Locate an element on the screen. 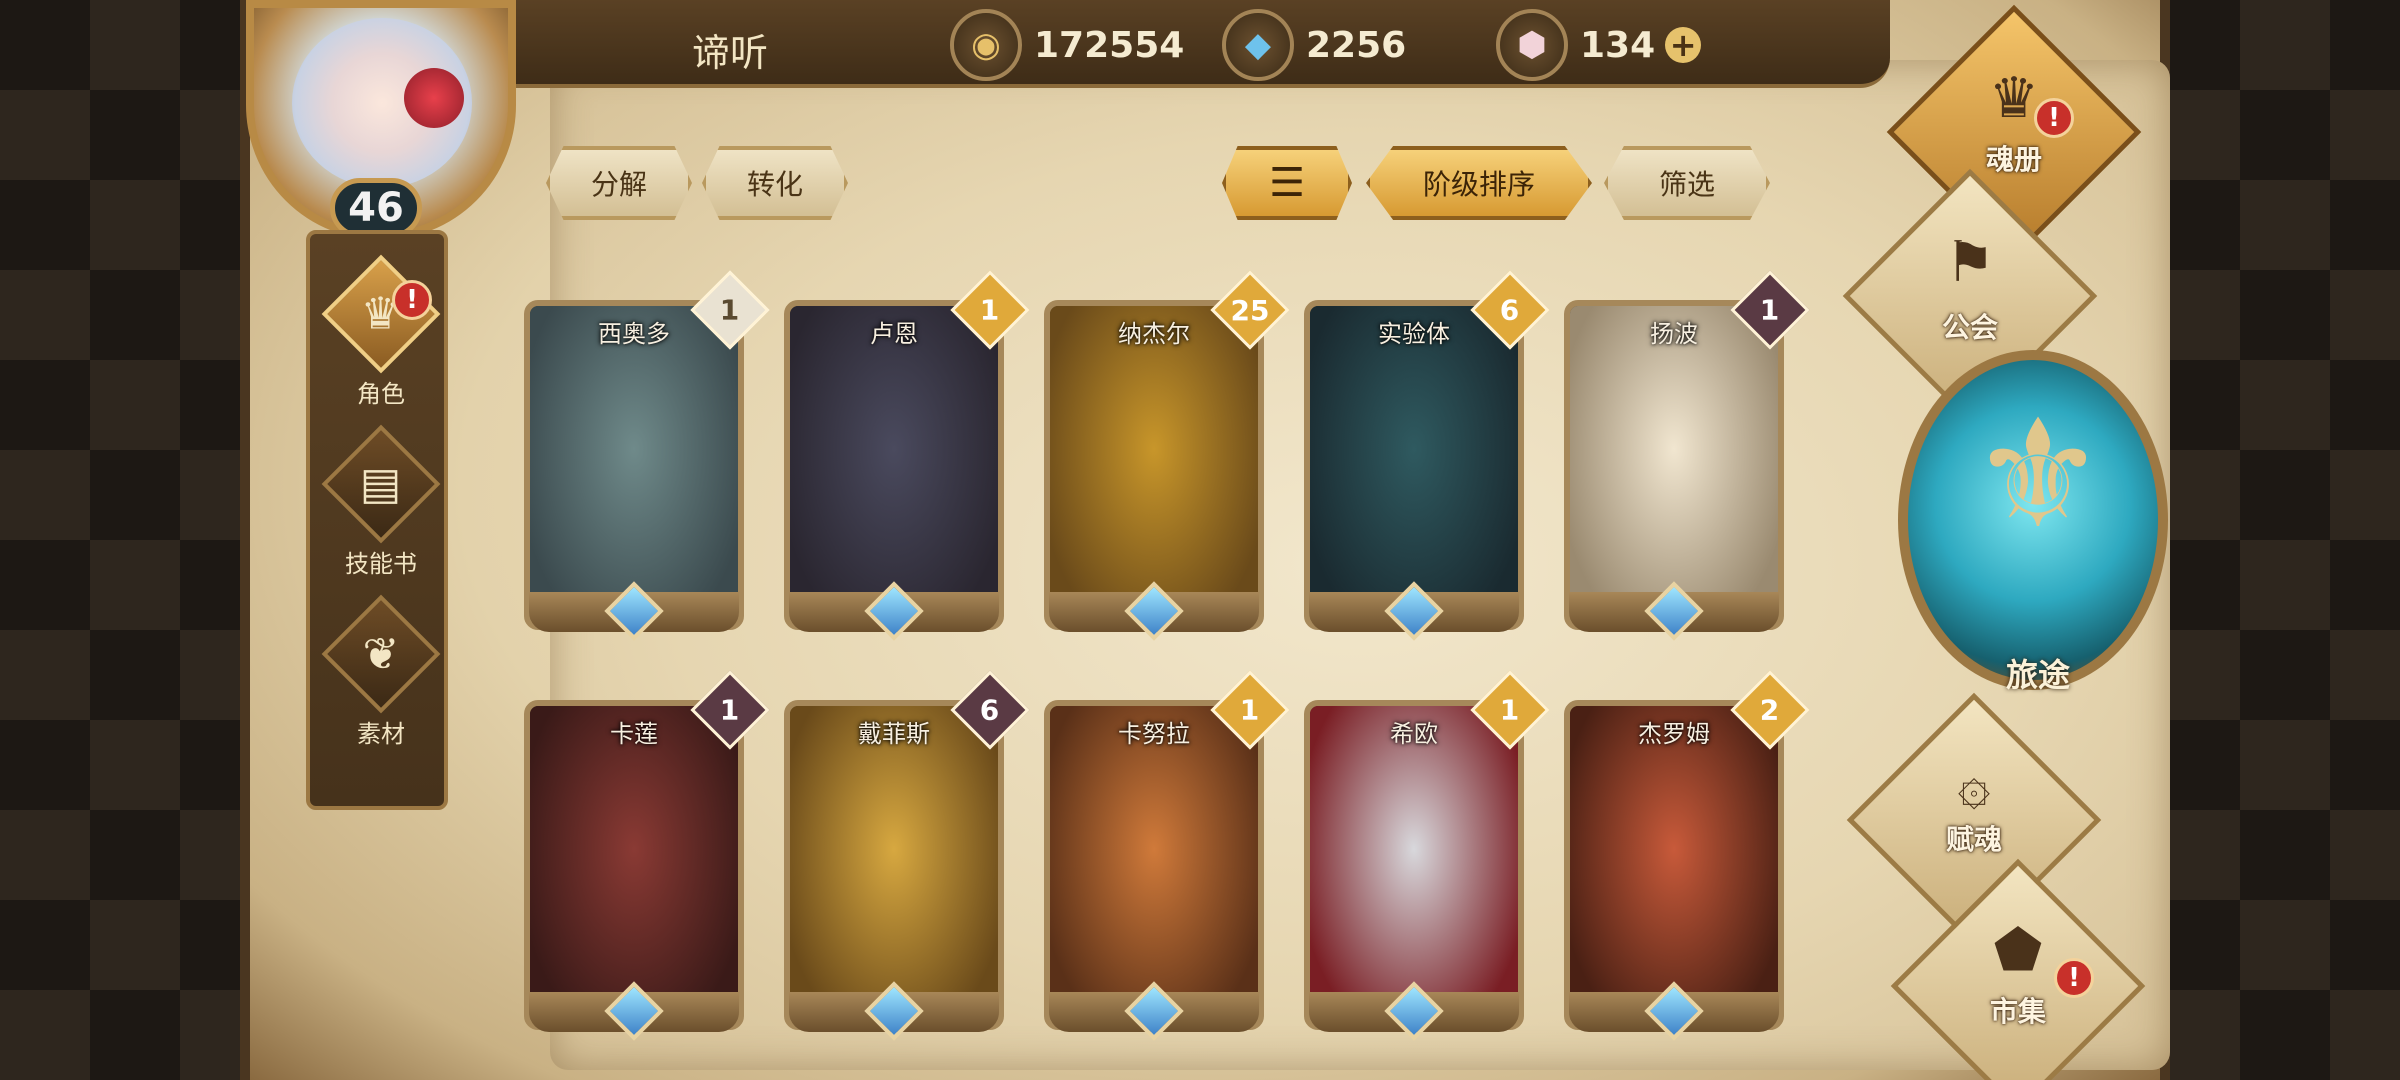  crystal-currency: ◆ 2256 is located at coordinates (1314, 45).